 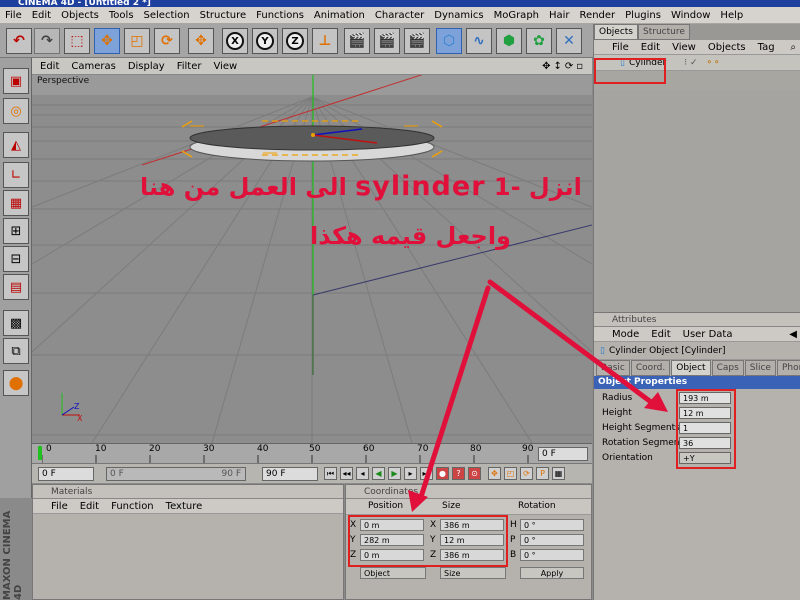 I want to click on back-arrow-icon: ◀, so click(x=793, y=334).